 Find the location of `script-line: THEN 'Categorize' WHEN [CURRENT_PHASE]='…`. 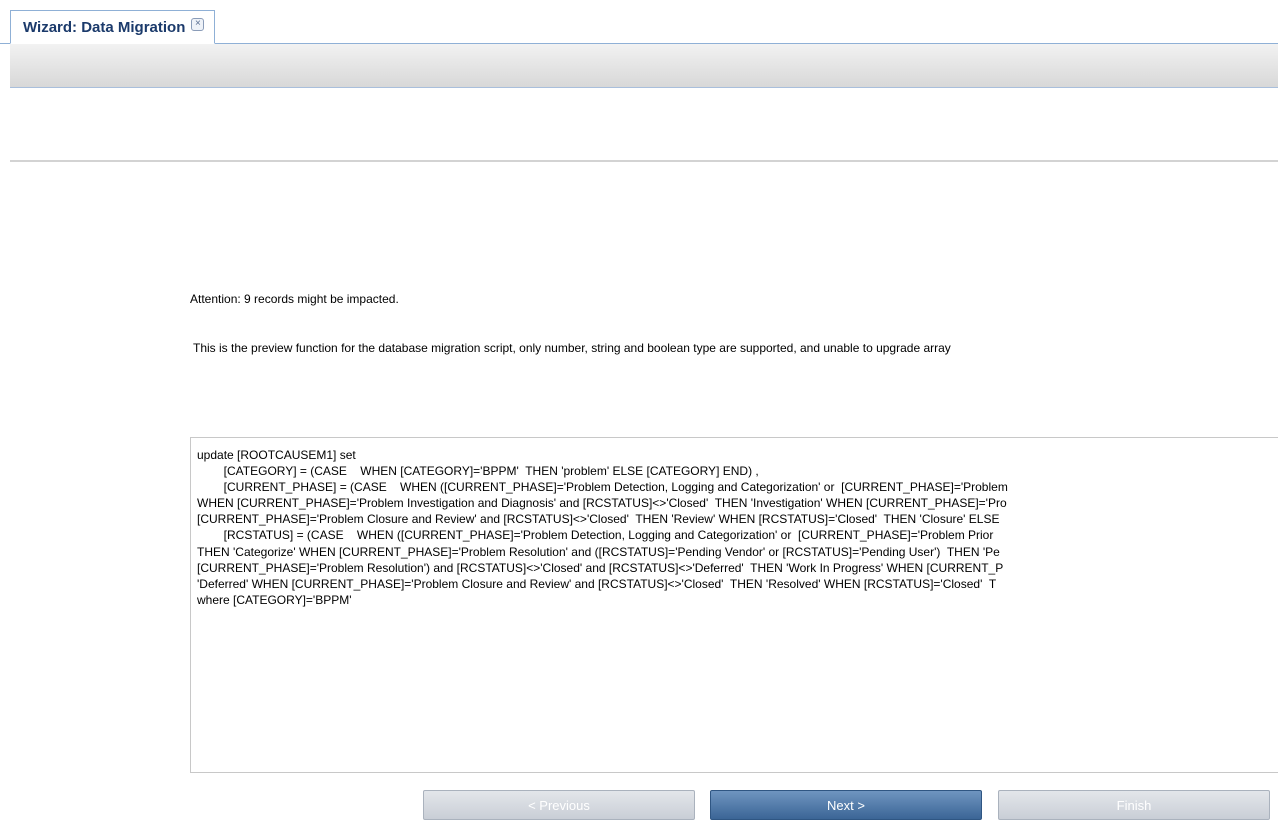

script-line: THEN 'Categorize' WHEN [CURRENT_PHASE]='… is located at coordinates (598, 551).